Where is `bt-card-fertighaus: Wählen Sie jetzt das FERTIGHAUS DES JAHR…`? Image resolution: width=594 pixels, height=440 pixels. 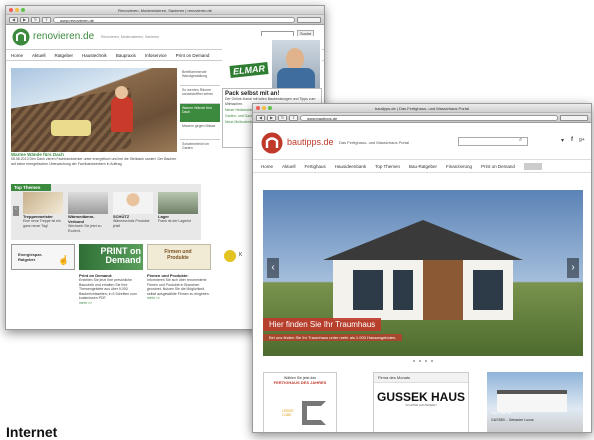
bt-card-fertighaus: Wählen Sie jetzt das FERTIGHAUS DES JAHR… is located at coordinates (300, 402).